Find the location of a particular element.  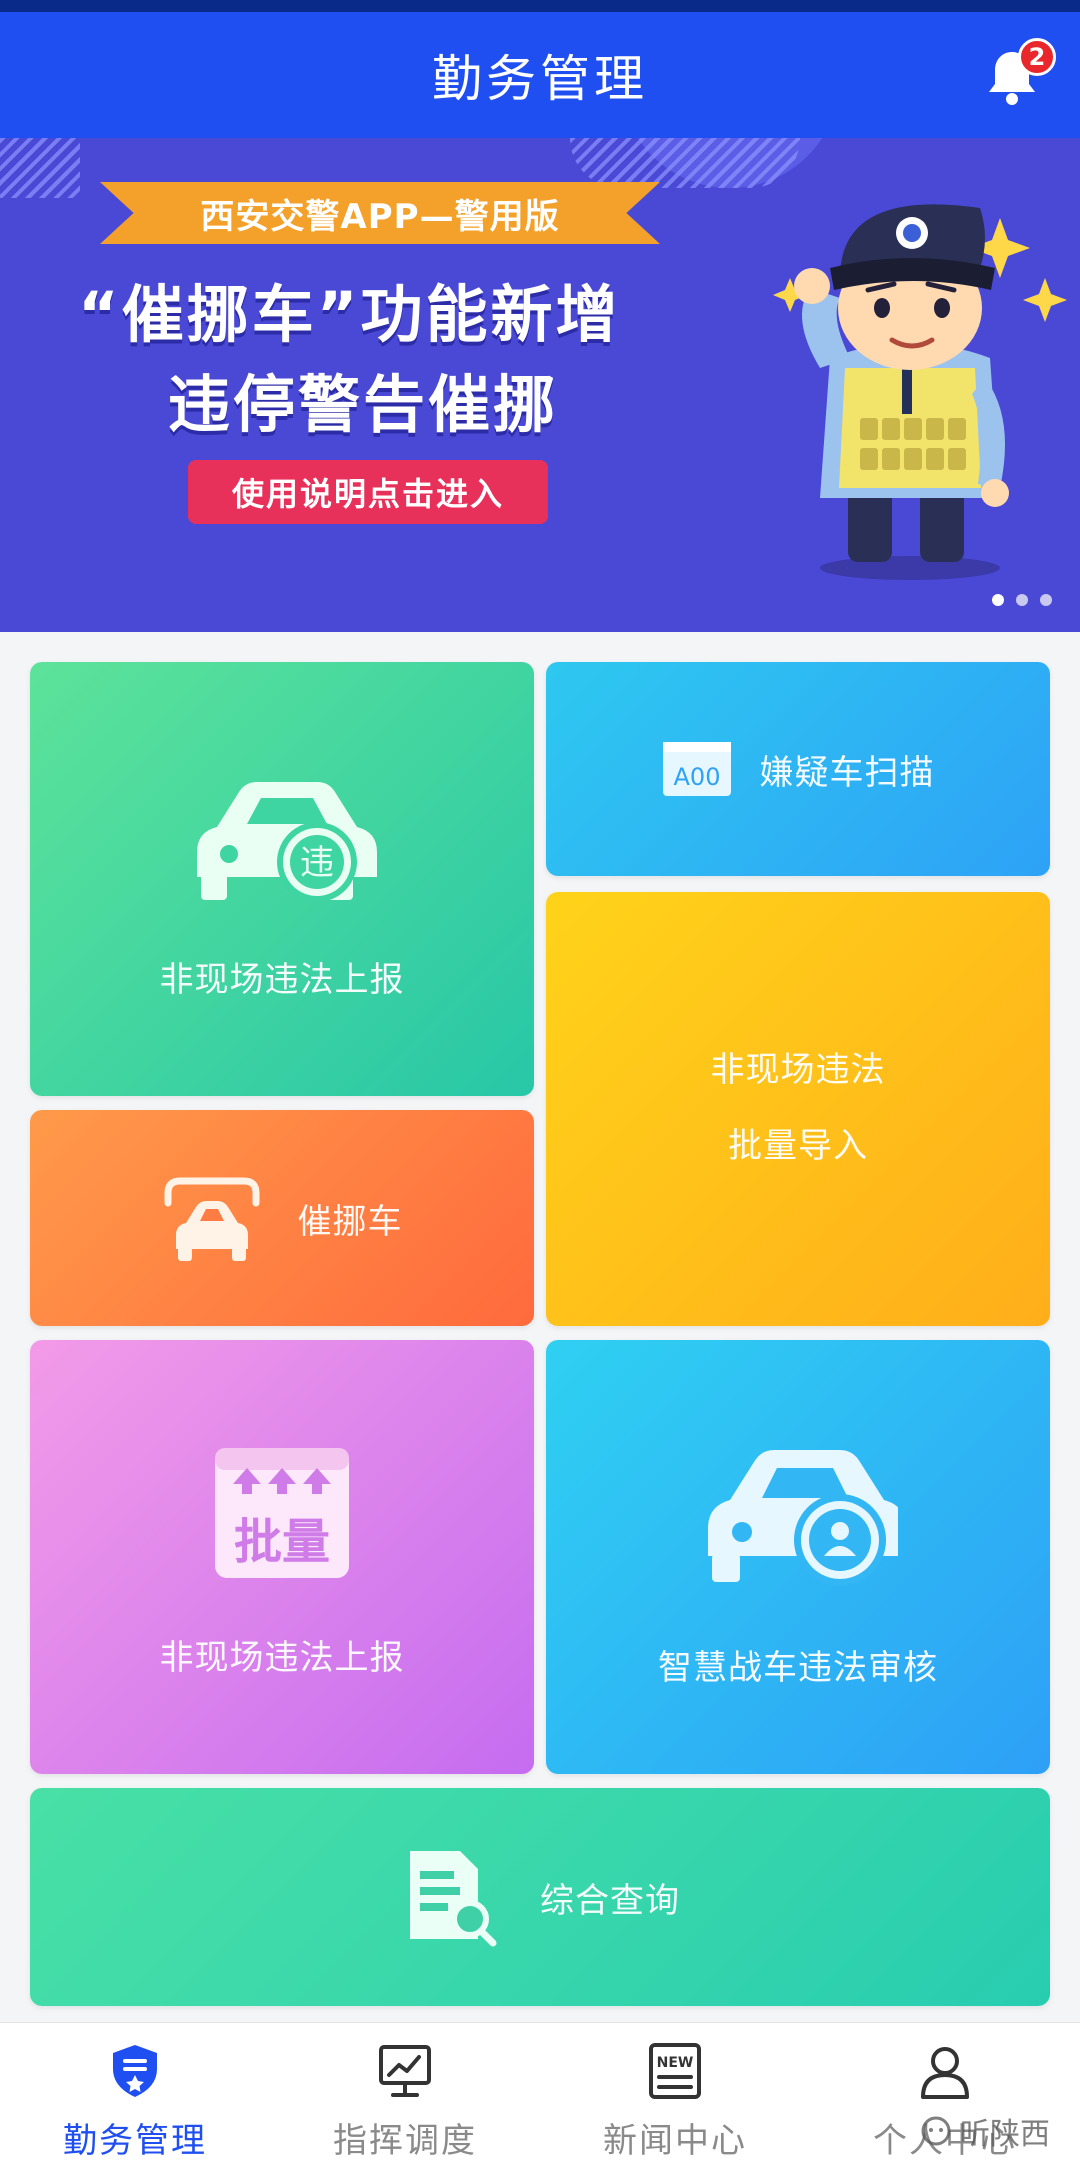

notification-button: 2 is located at coordinates (1020, 73).